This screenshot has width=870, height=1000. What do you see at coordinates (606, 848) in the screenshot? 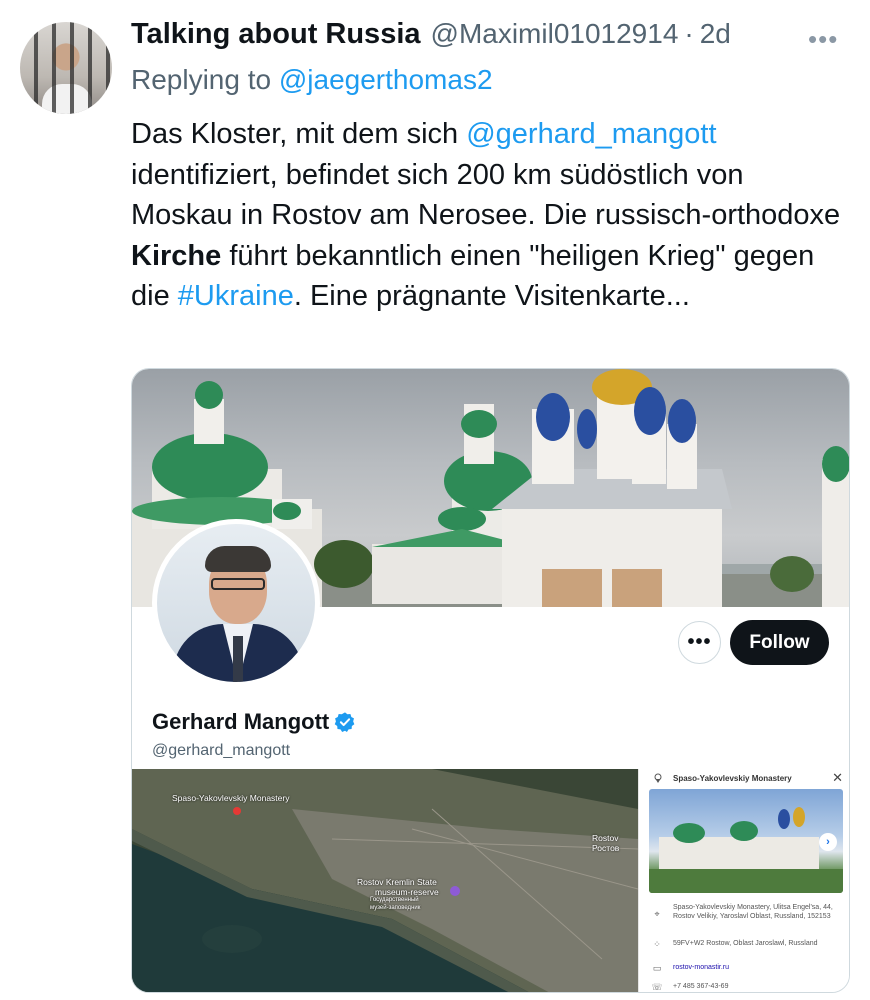
I see `map-label-rostov-ru: Ростов` at bounding box center [606, 848].